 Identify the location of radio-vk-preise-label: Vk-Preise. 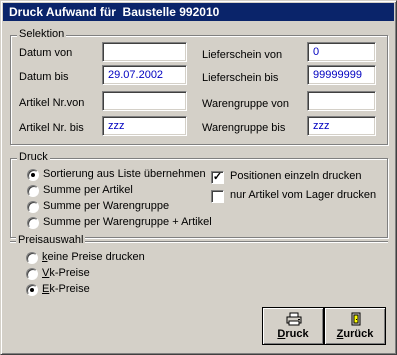
(66, 273).